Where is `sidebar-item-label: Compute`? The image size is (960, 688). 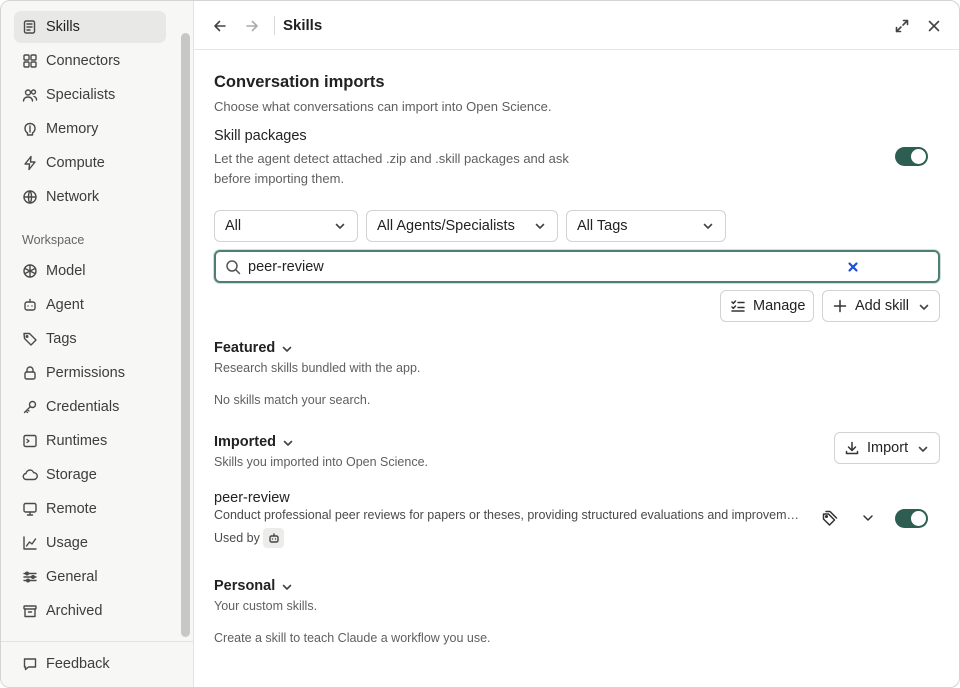
sidebar-item-label: Compute is located at coordinates (75, 163).